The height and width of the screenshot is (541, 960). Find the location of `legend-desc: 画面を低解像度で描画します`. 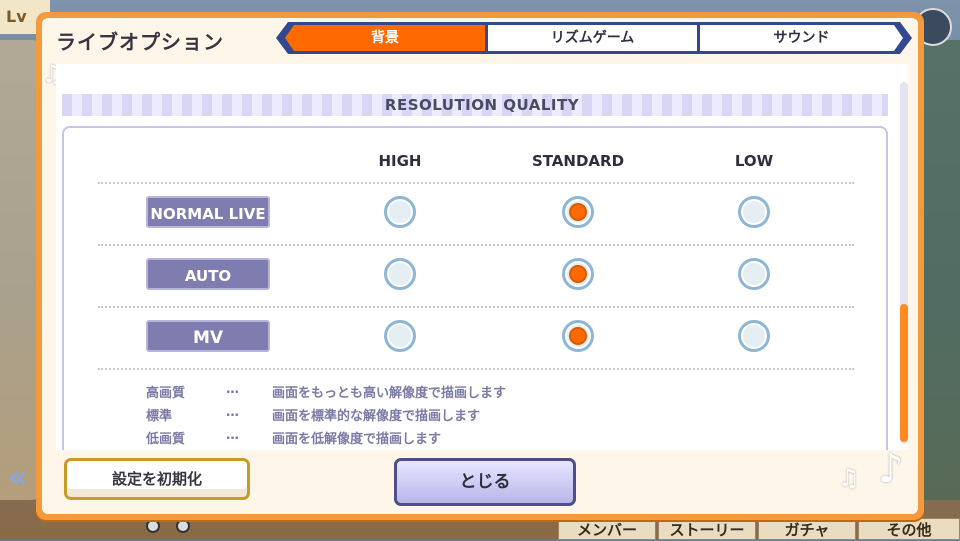

legend-desc: 画面を低解像度で描画します is located at coordinates (357, 439).